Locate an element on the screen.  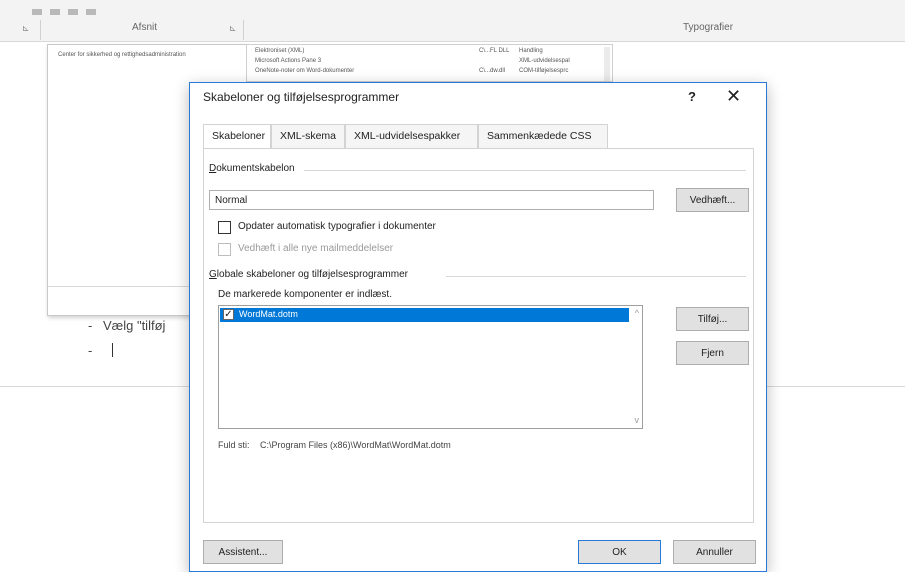
attach-to-mail-label: Vedhæft i alle nye mailmeddelelser is located at coordinates (316, 248).